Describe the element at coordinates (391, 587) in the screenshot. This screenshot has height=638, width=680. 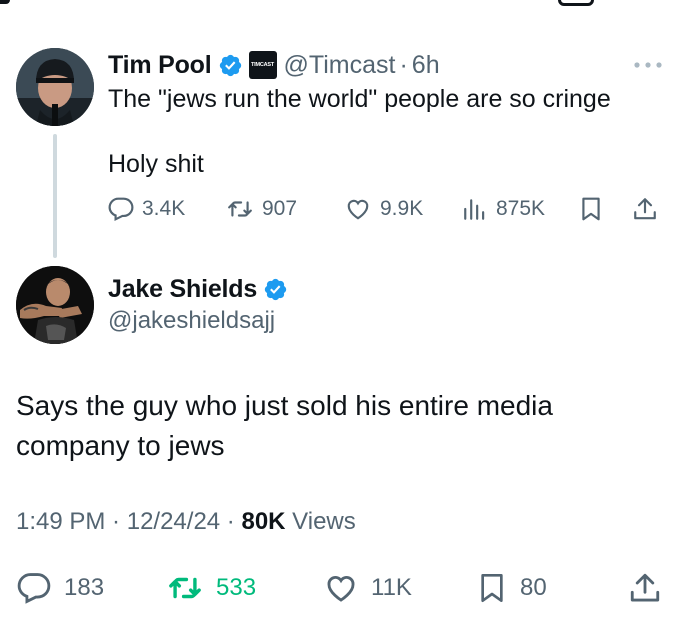
I see `like-count: 11K` at that location.